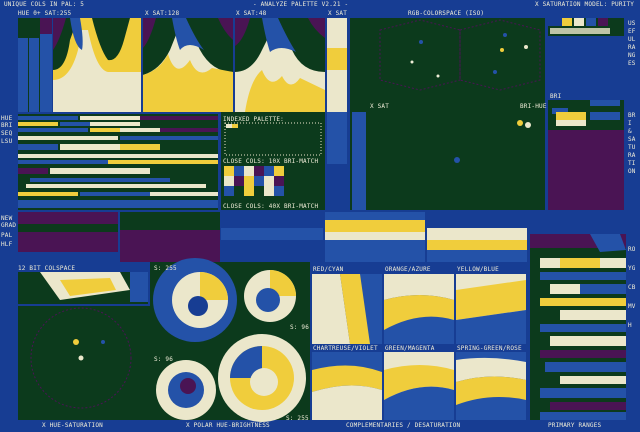 This screenshot has width=640, height=432. Describe the element at coordinates (72, 425) in the screenshot. I see `hue-saturation-footer: X HUE-SATURATION` at that location.